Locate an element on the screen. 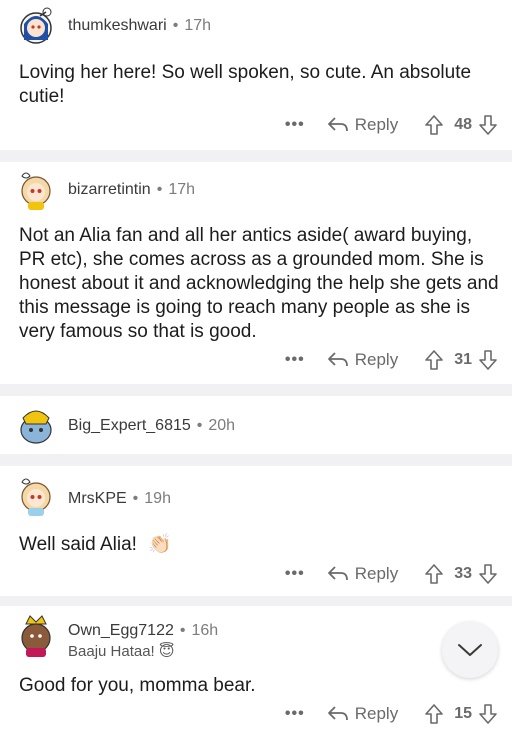 This screenshot has width=512, height=733. comment-actions: ••• Reply 15 is located at coordinates (391, 714).